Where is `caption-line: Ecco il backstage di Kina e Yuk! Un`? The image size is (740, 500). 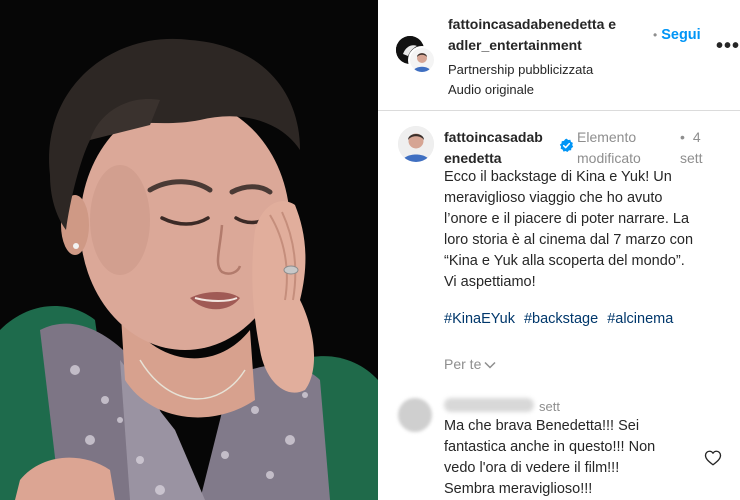 caption-line: Ecco il backstage di Kina e Yuk! Un is located at coordinates (558, 177).